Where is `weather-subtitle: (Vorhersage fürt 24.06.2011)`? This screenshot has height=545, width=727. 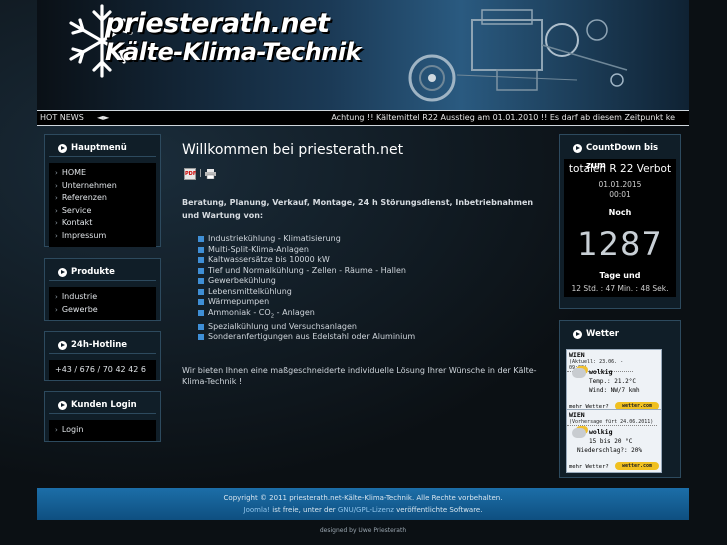 weather-subtitle: (Vorhersage fürt 24.06.2011) is located at coordinates (612, 422).